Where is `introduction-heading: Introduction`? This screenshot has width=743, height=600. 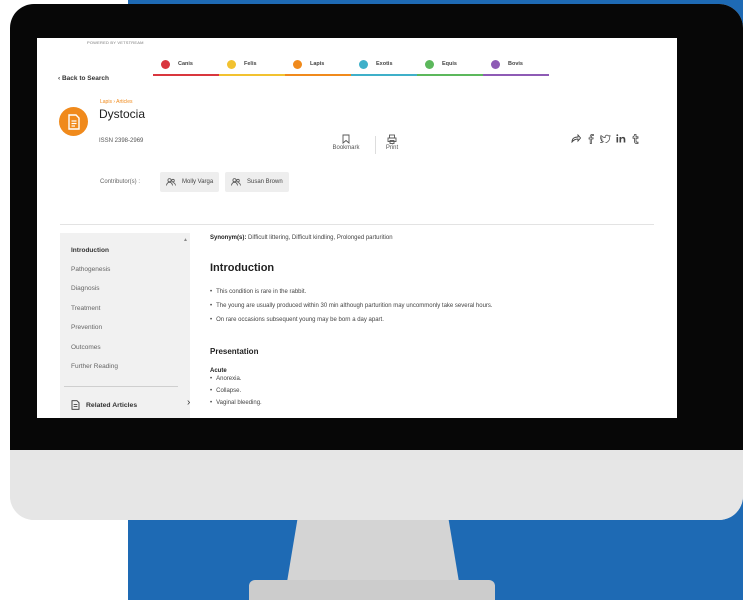
introduction-heading: Introduction is located at coordinates (242, 268).